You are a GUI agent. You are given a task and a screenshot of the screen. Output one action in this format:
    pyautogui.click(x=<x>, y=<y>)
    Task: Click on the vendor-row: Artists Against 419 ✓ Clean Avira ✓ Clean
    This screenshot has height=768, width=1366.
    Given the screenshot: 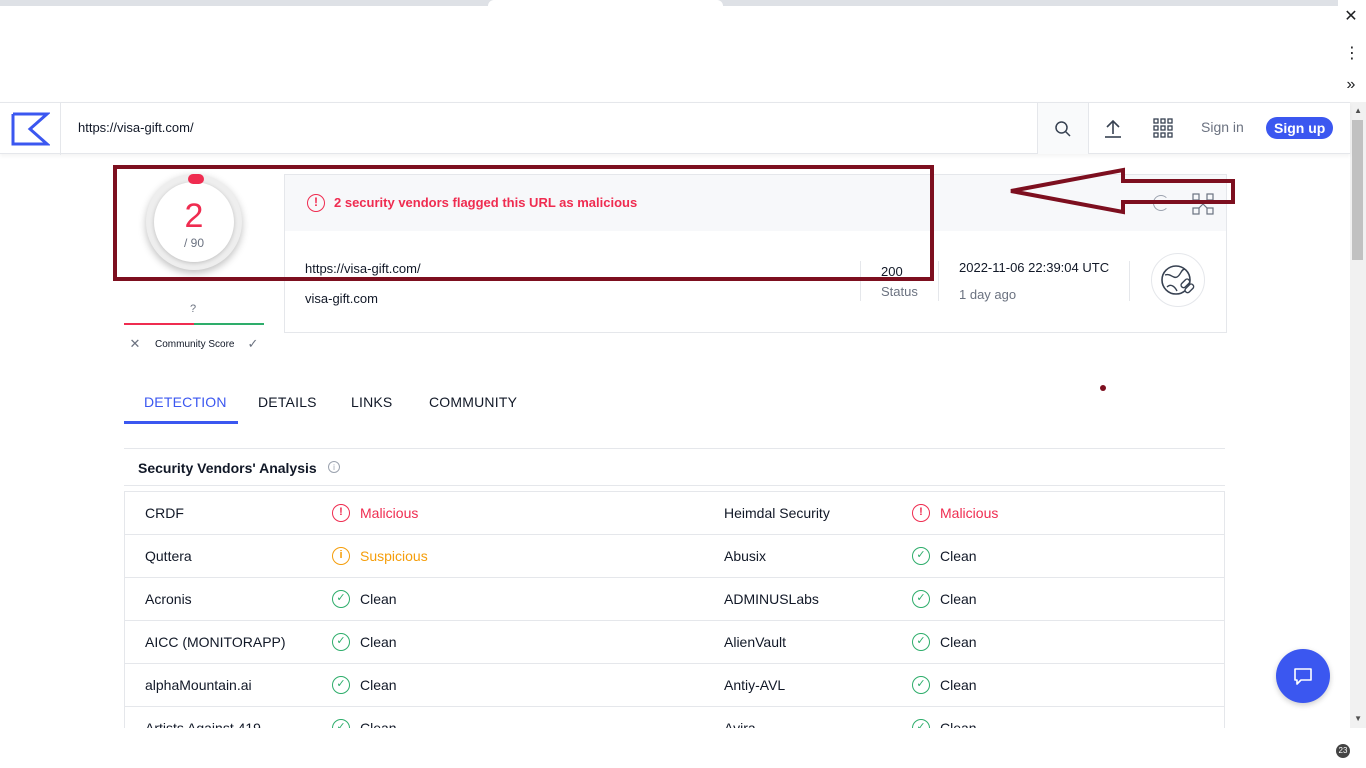 What is the action you would take?
    pyautogui.click(x=674, y=717)
    